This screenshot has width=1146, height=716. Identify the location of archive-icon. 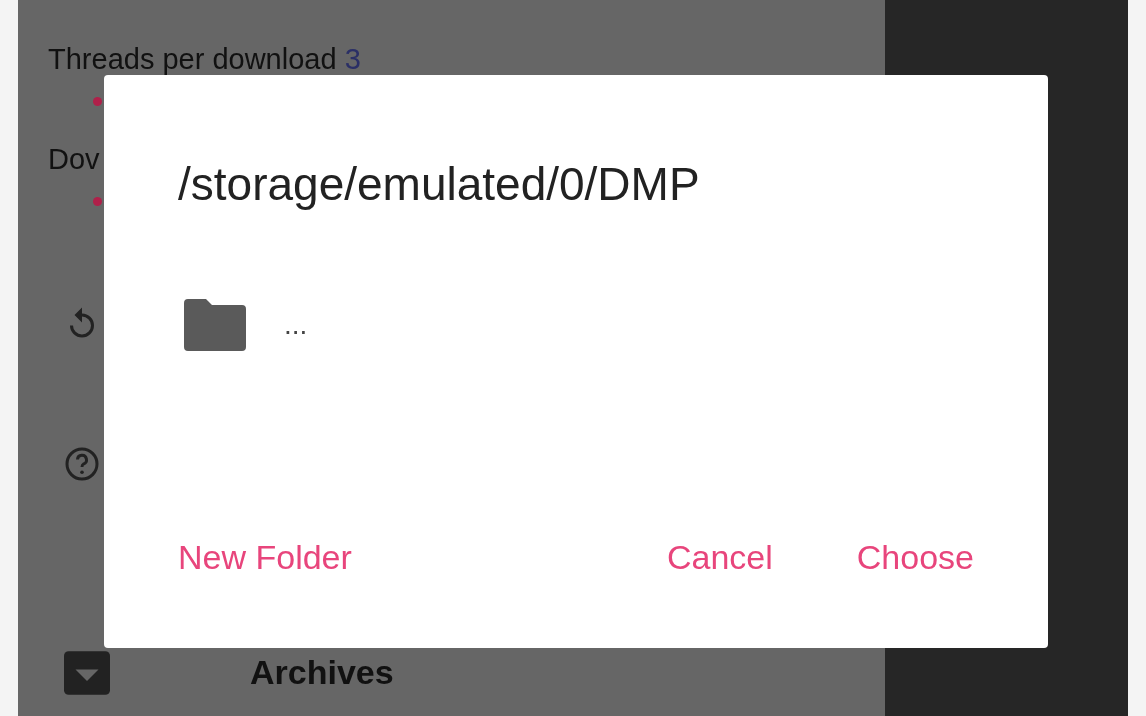
(87, 672).